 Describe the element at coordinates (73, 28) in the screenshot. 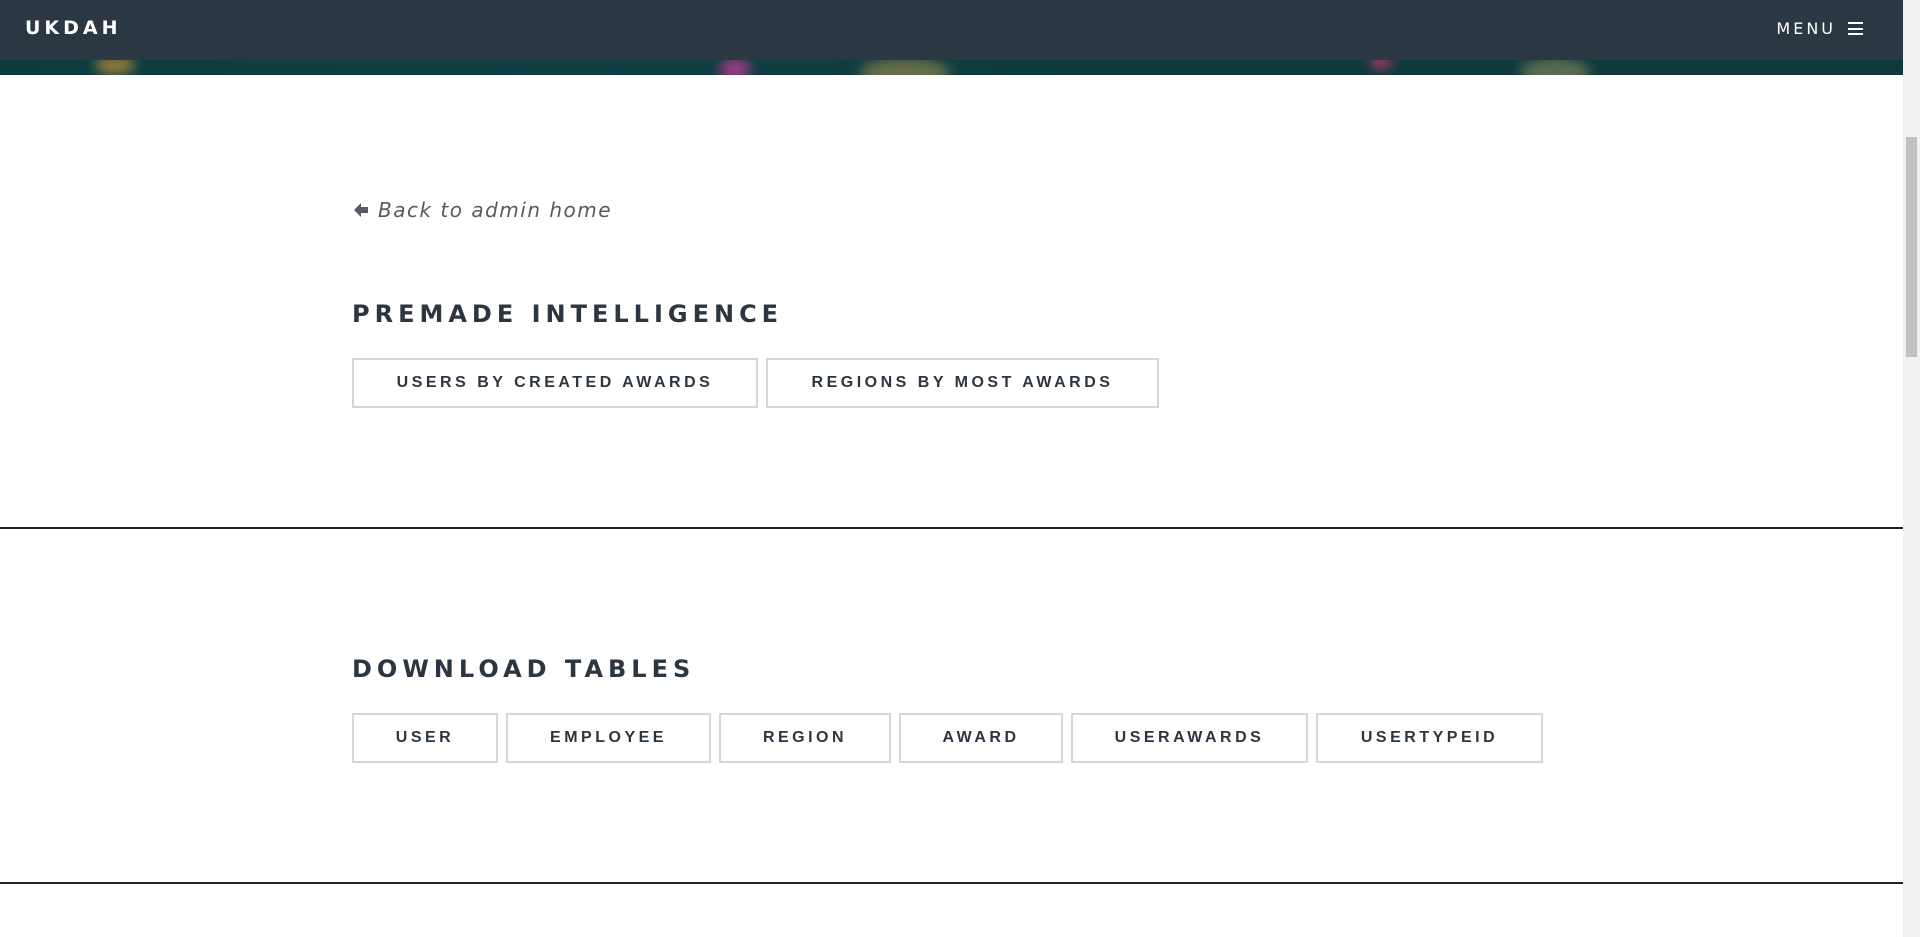

I see `brand-logo: UKDAH` at that location.